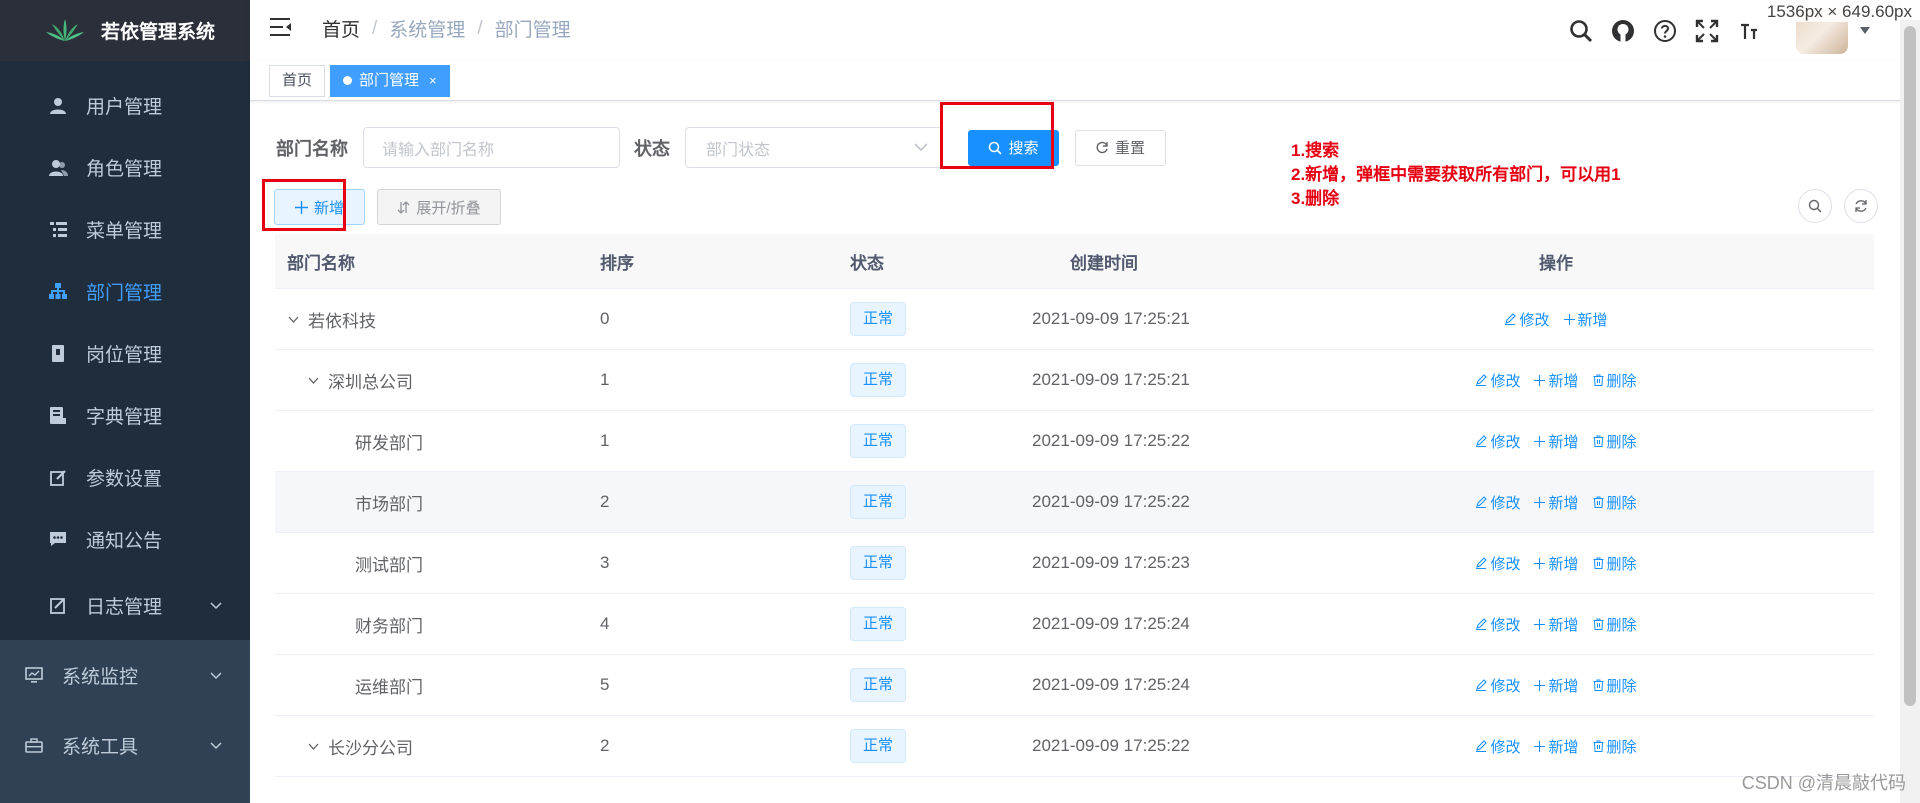 Image resolution: width=1920 pixels, height=803 pixels. I want to click on tag-current: 部门管理 ×, so click(390, 81).